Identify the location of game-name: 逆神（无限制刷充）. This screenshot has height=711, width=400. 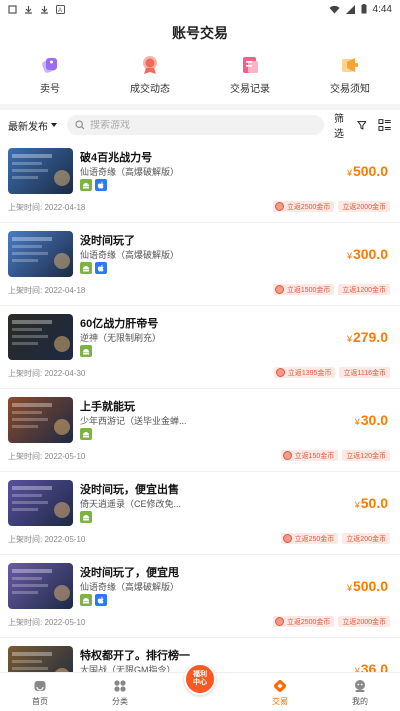
(121, 338).